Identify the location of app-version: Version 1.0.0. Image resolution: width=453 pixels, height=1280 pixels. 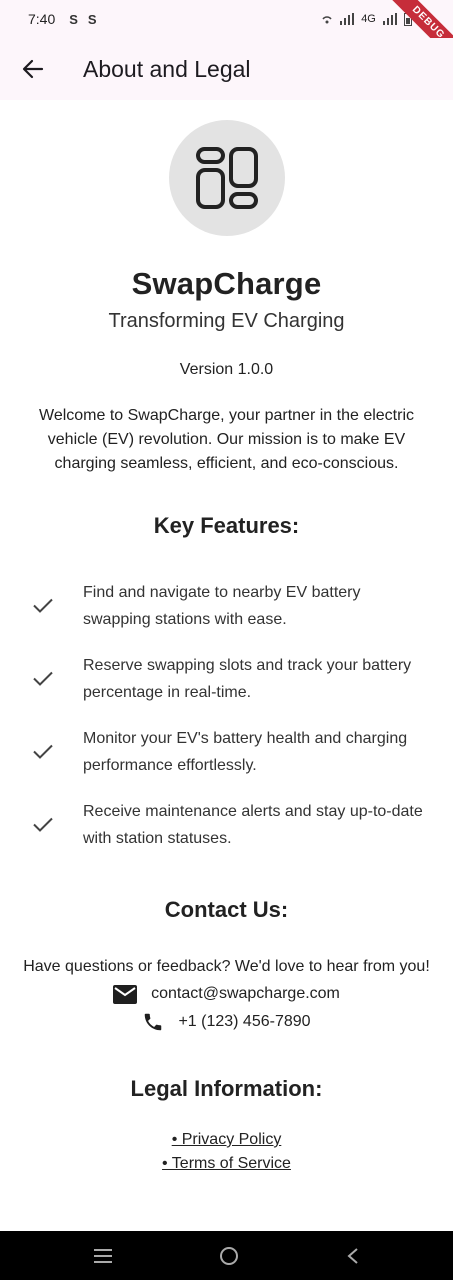
(226, 369).